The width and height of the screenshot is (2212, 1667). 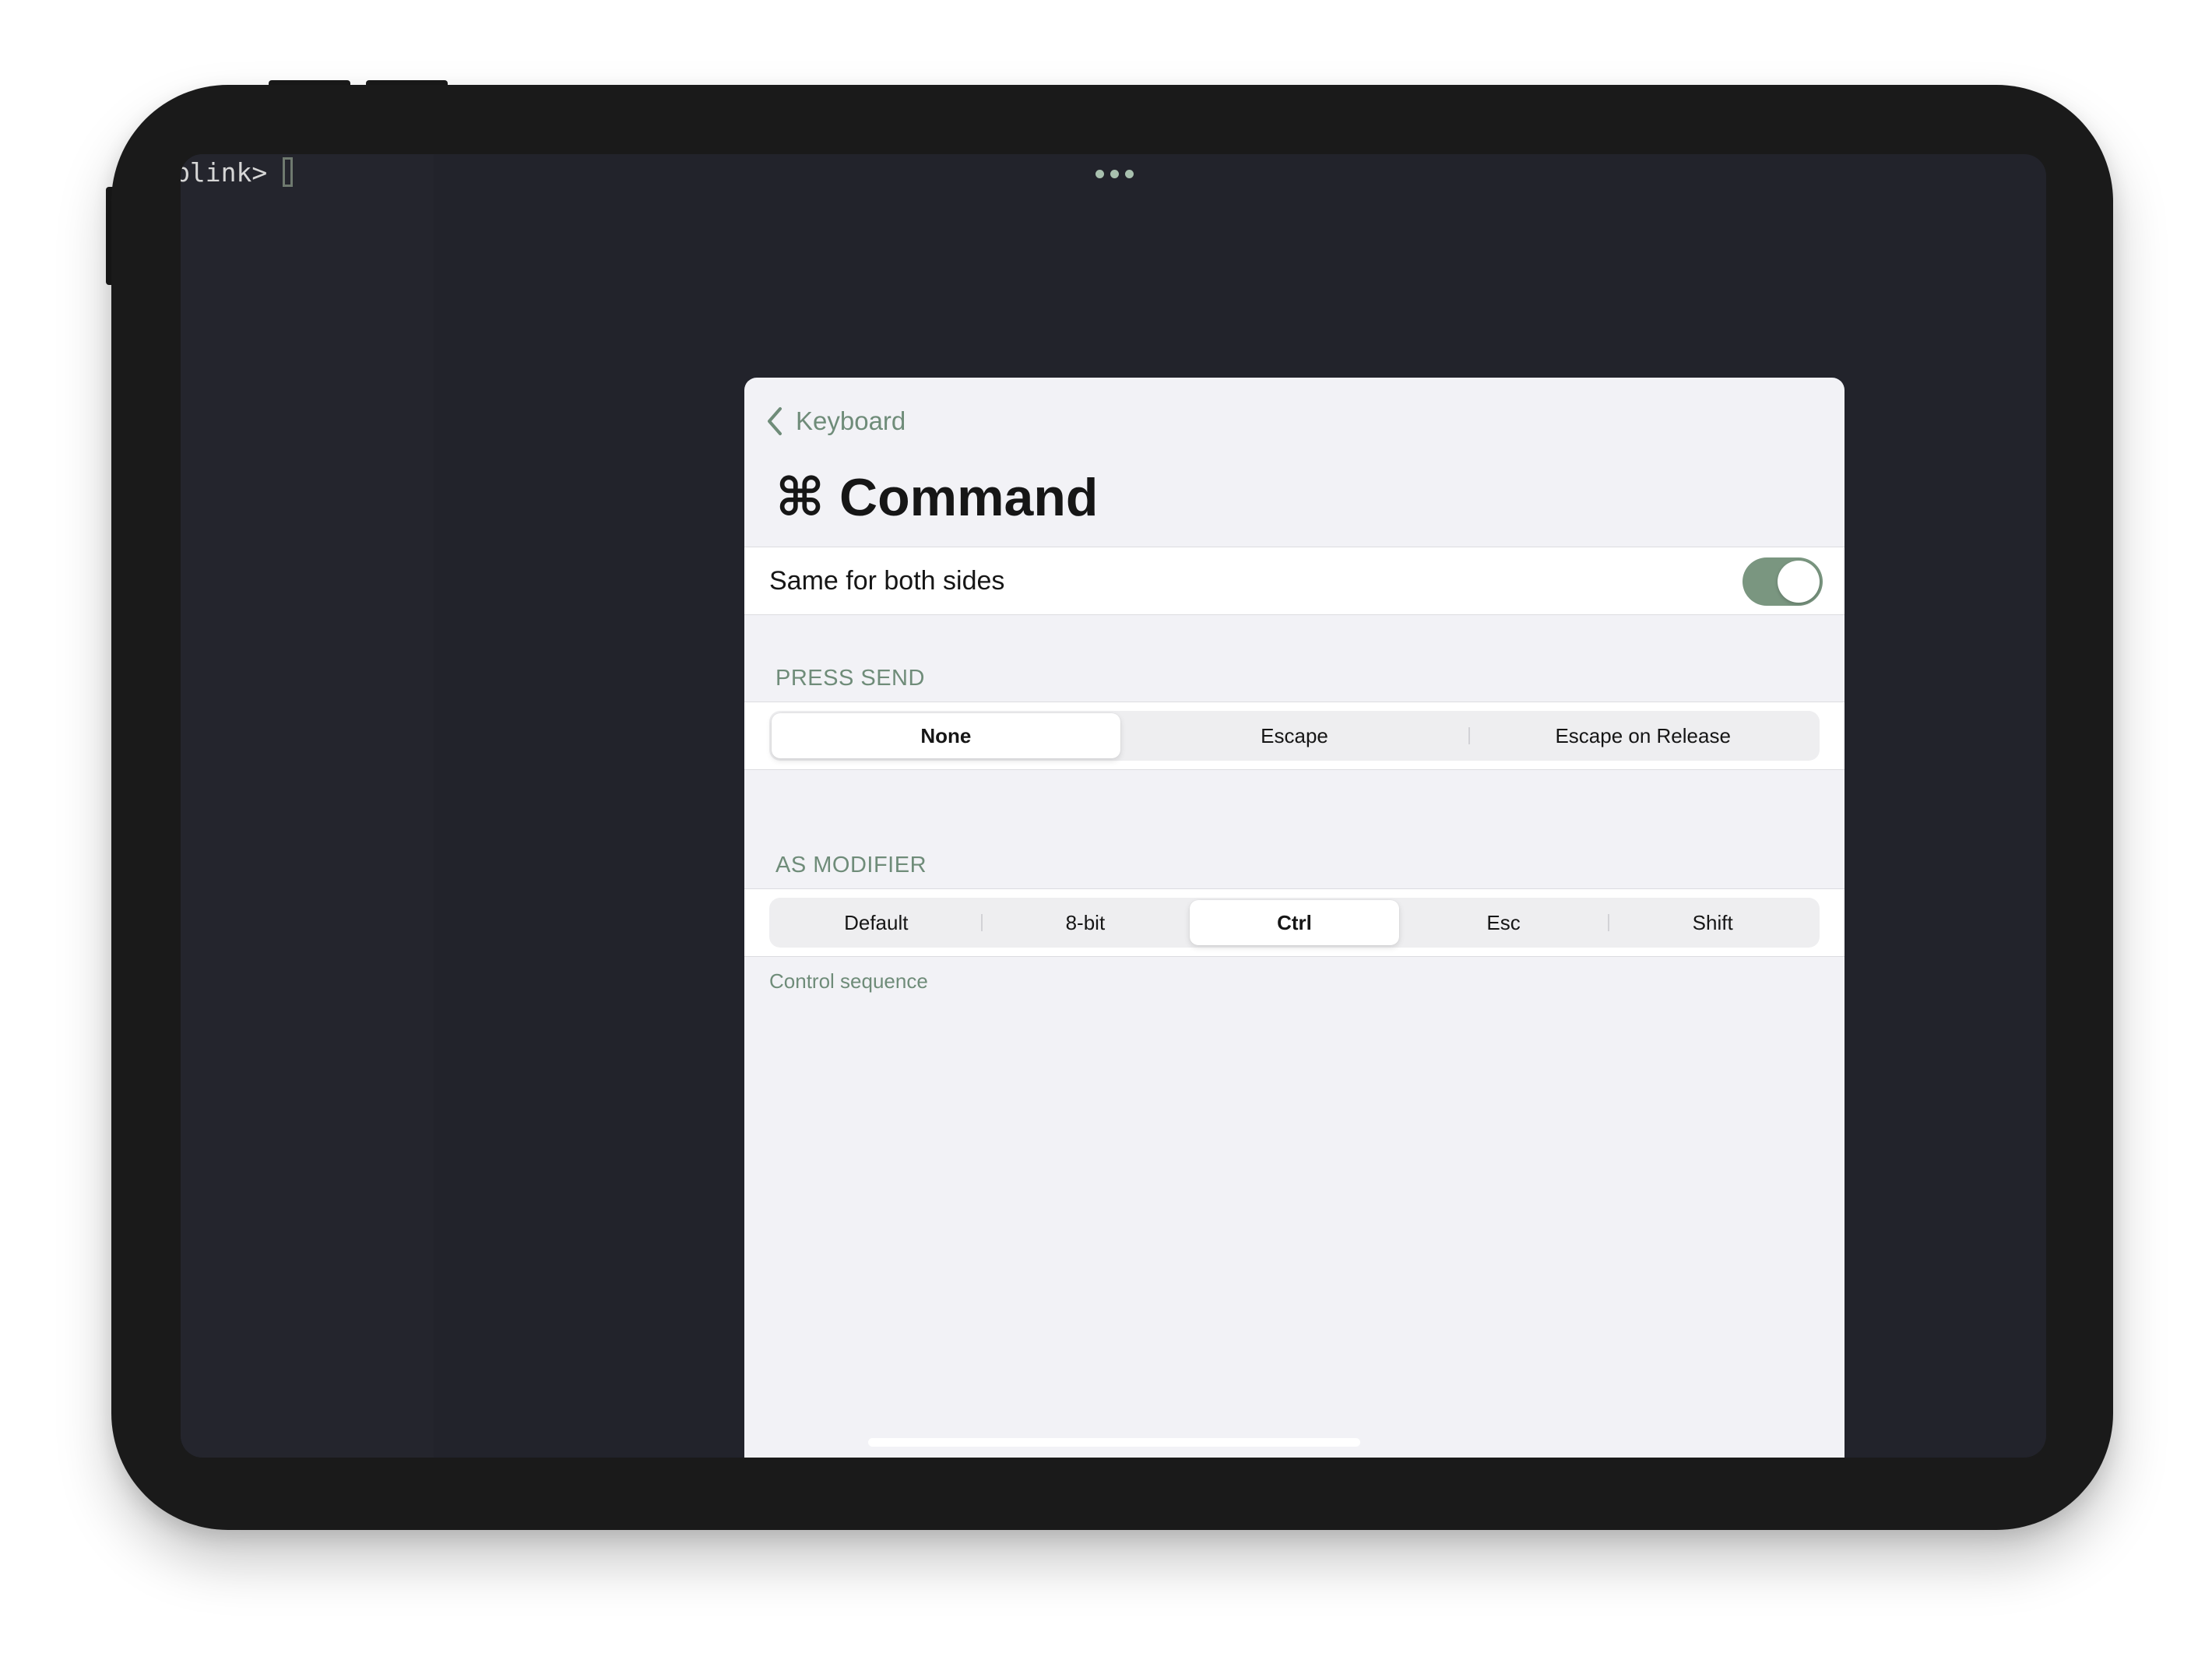 I want to click on segment-escape: Escape, so click(x=1294, y=735).